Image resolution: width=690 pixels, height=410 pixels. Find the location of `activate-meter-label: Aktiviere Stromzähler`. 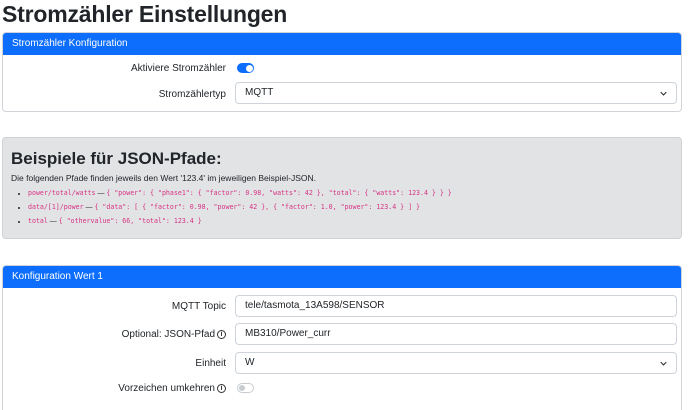

activate-meter-label: Aktiviere Stromzähler is located at coordinates (178, 68).